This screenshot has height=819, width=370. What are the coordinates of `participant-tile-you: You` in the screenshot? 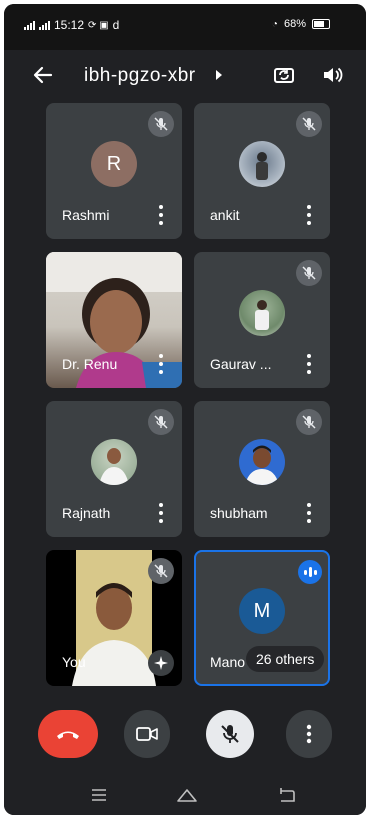 It's located at (114, 618).